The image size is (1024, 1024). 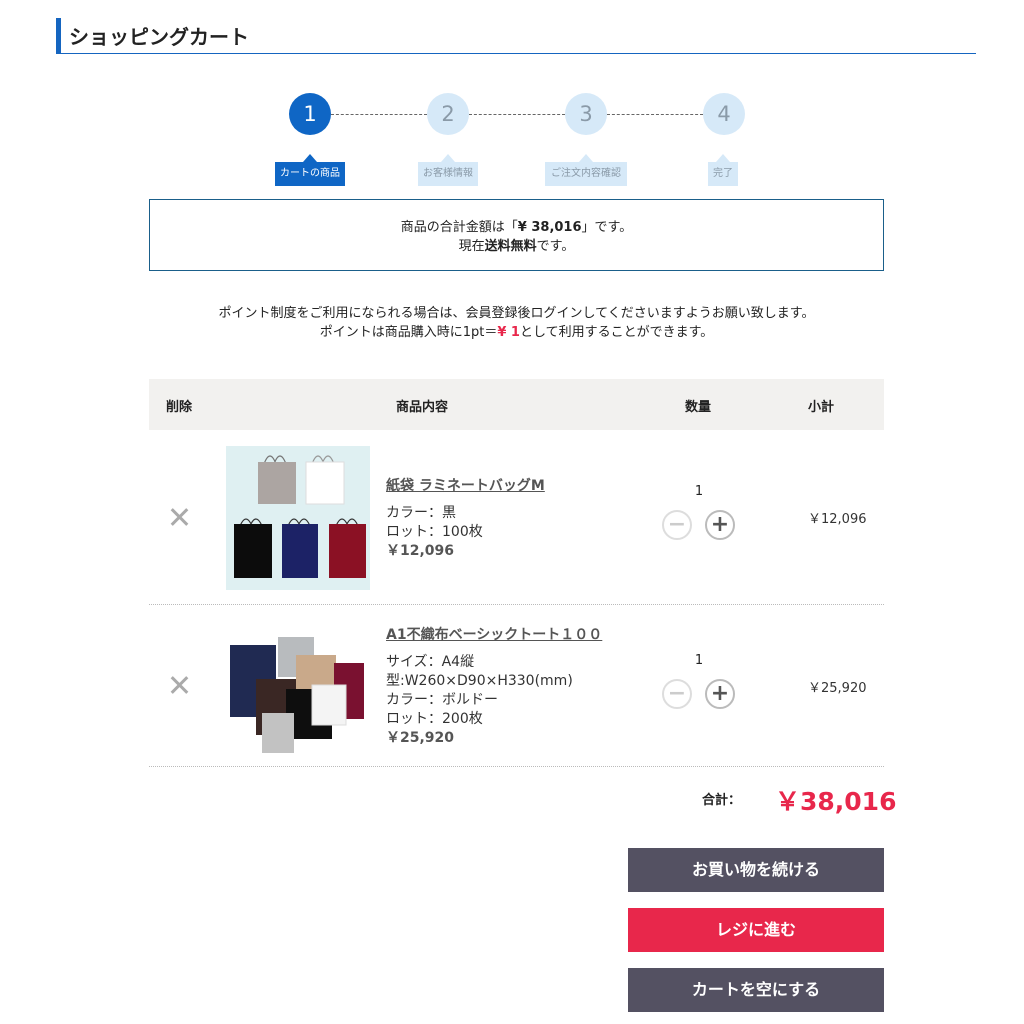 What do you see at coordinates (422, 407) in the screenshot?
I see `header-product: 商品内容` at bounding box center [422, 407].